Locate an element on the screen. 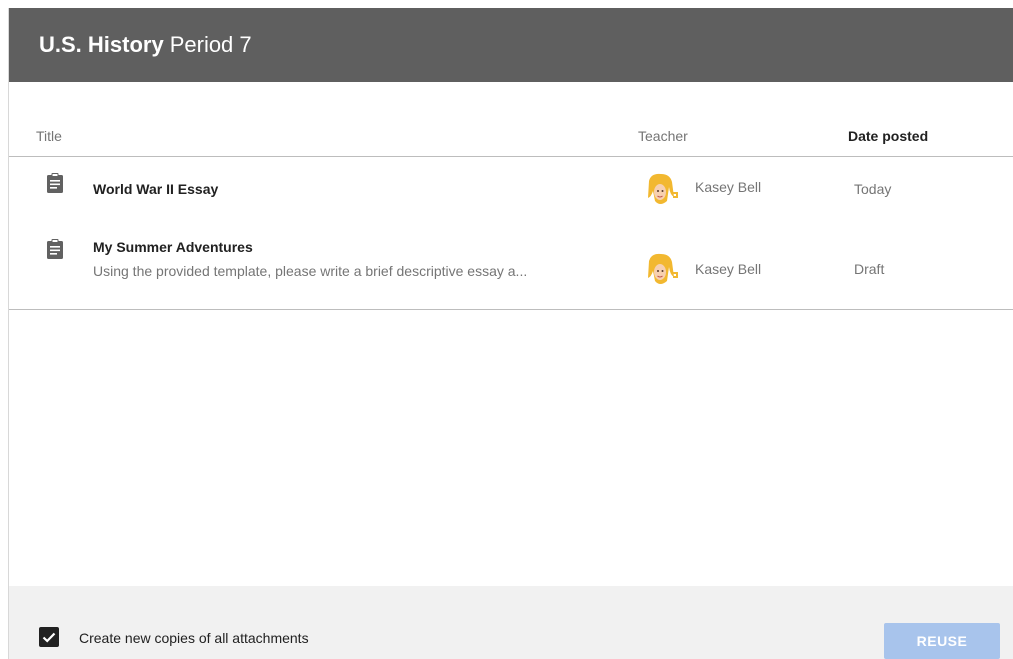  copy-attachments-checkbox is located at coordinates (49, 637).